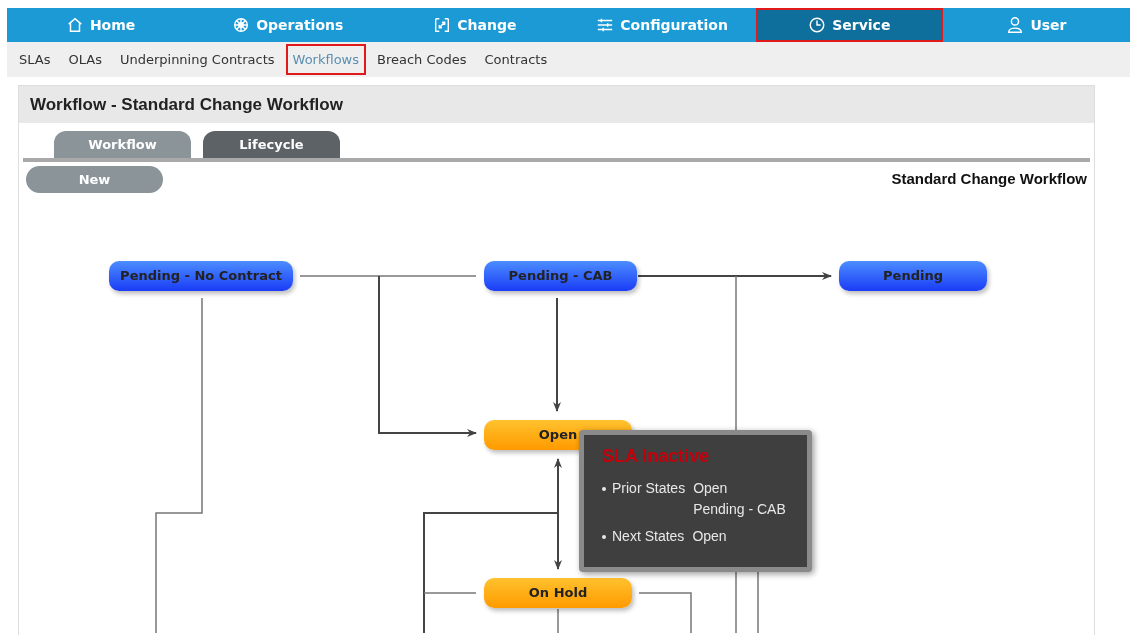 The width and height of the screenshot is (1137, 635). I want to click on tooltip-label: Next States, so click(648, 536).